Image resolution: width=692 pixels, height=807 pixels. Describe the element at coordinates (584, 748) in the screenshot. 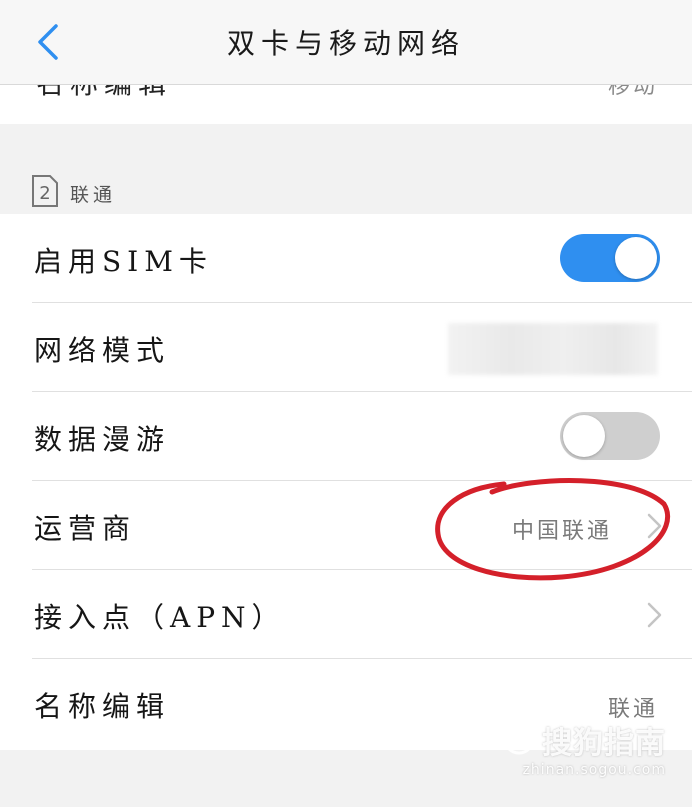

I see `sogou-watermark: S 搜狗指南 zhinan.sogou.com` at that location.